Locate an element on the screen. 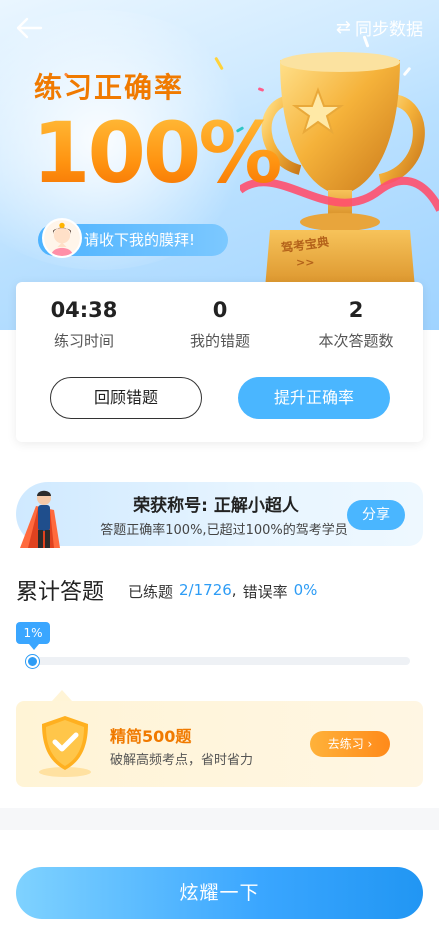  accuracy-title: 练习正确率 is located at coordinates (109, 87).